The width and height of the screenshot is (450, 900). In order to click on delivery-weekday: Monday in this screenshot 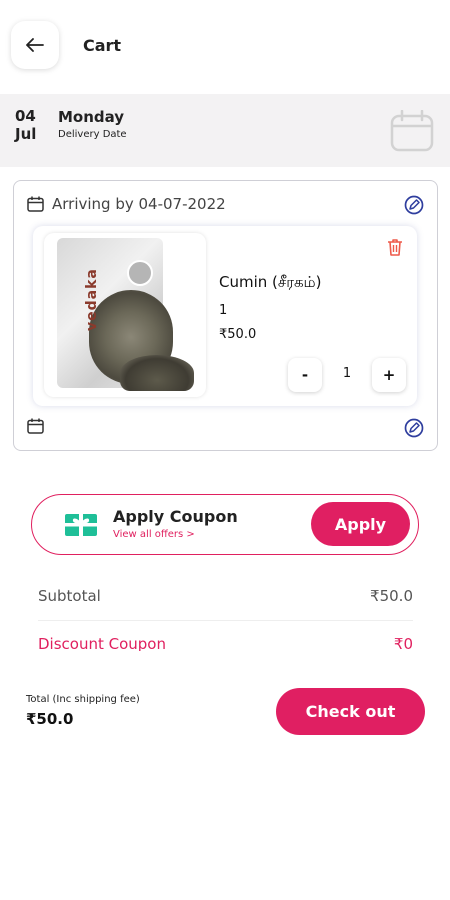, I will do `click(91, 117)`.